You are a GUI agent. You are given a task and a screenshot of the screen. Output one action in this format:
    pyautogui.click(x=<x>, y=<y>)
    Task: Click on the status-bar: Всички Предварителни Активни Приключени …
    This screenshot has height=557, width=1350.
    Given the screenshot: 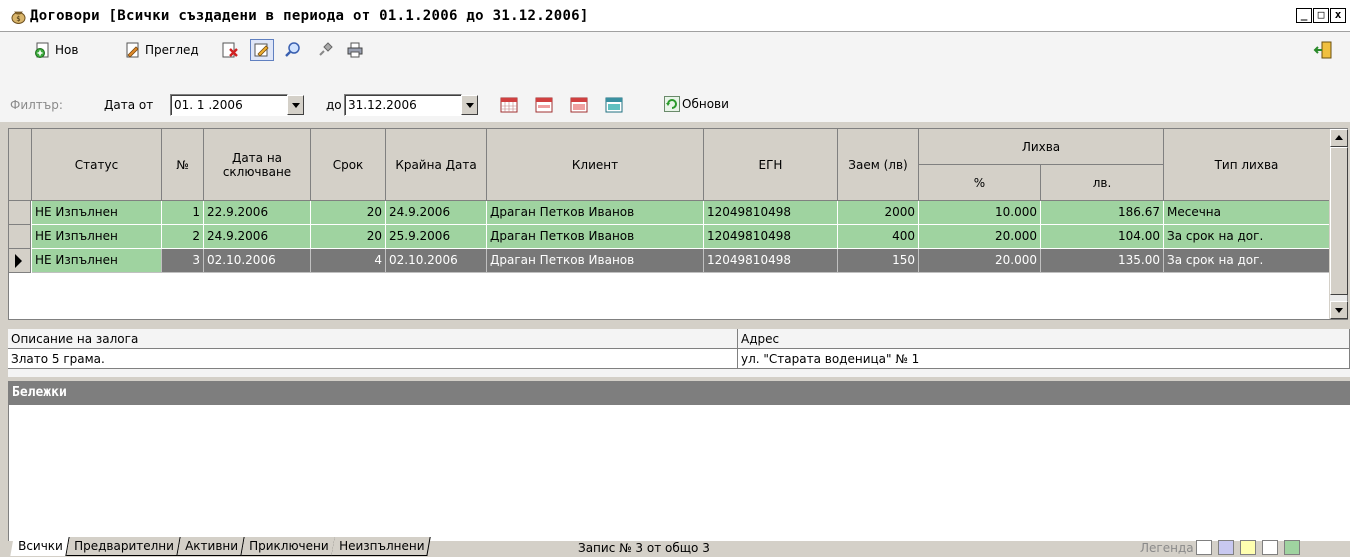 What is the action you would take?
    pyautogui.click(x=675, y=547)
    